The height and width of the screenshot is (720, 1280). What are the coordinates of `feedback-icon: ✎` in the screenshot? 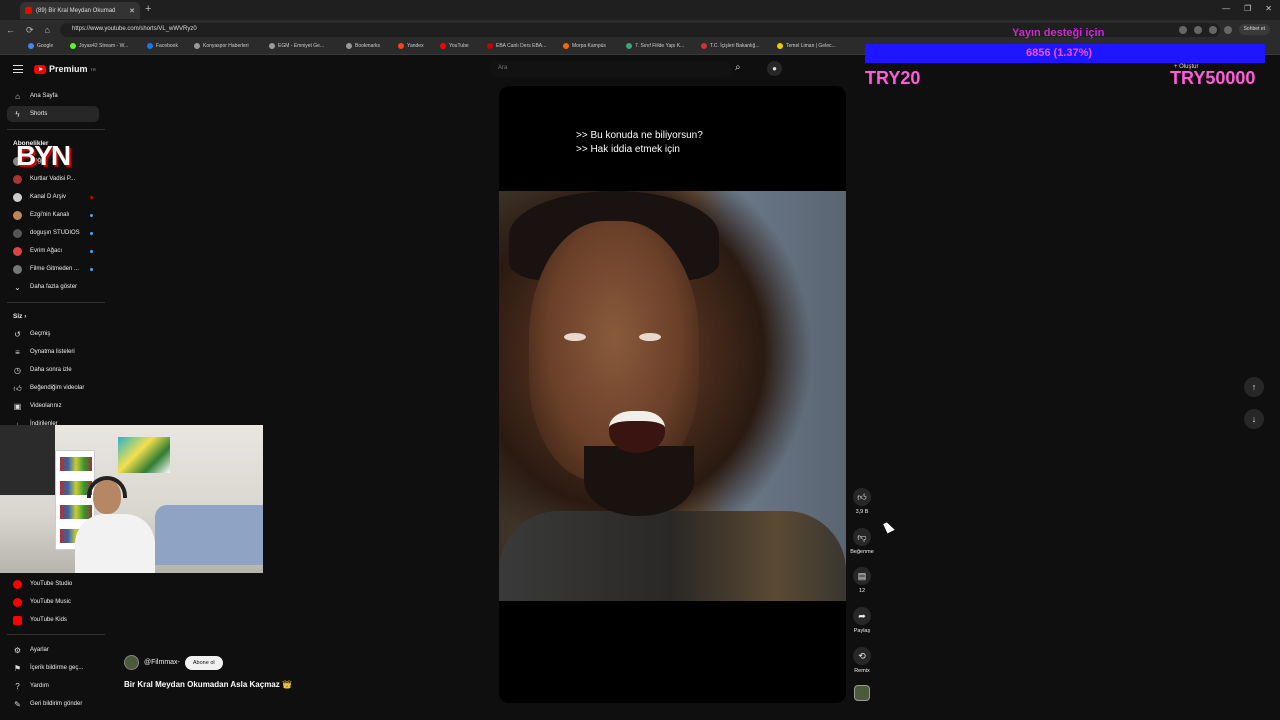 It's located at (17, 704).